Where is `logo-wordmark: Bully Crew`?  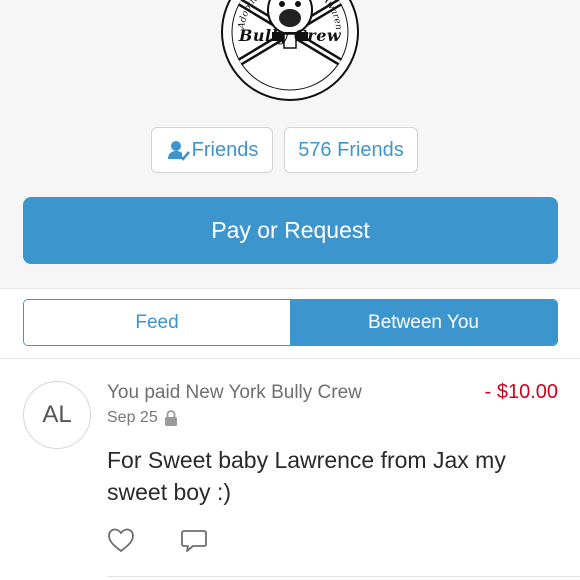
logo-wordmark: Bully Crew is located at coordinates (290, 35).